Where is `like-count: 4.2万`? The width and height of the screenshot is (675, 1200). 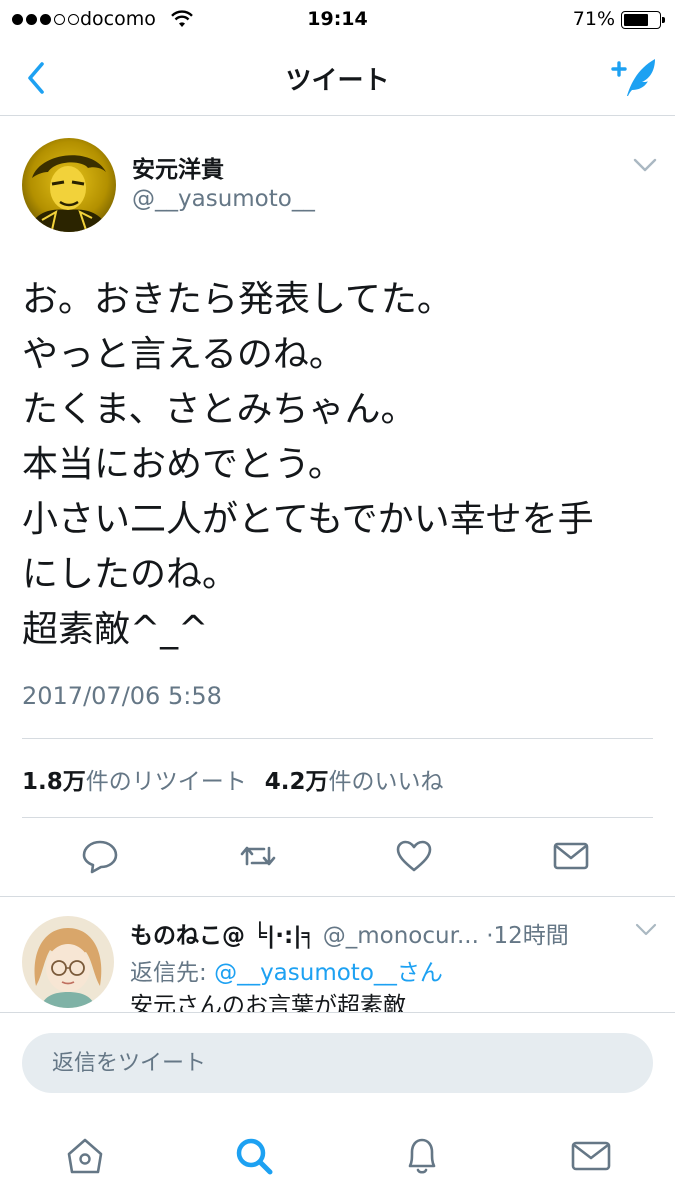
like-count: 4.2万 is located at coordinates (296, 782).